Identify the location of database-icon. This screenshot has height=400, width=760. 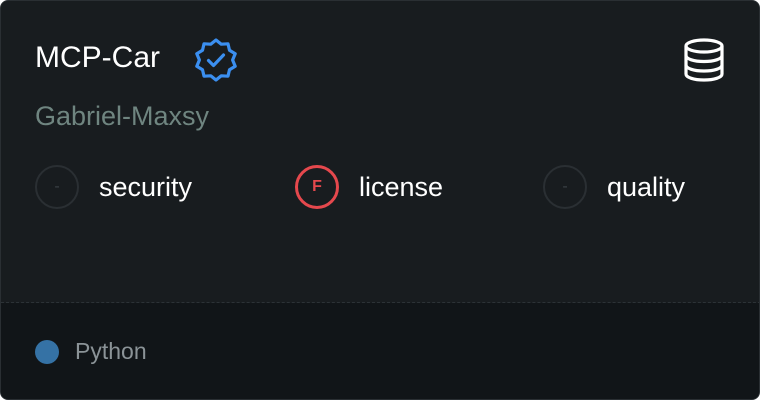
(704, 60).